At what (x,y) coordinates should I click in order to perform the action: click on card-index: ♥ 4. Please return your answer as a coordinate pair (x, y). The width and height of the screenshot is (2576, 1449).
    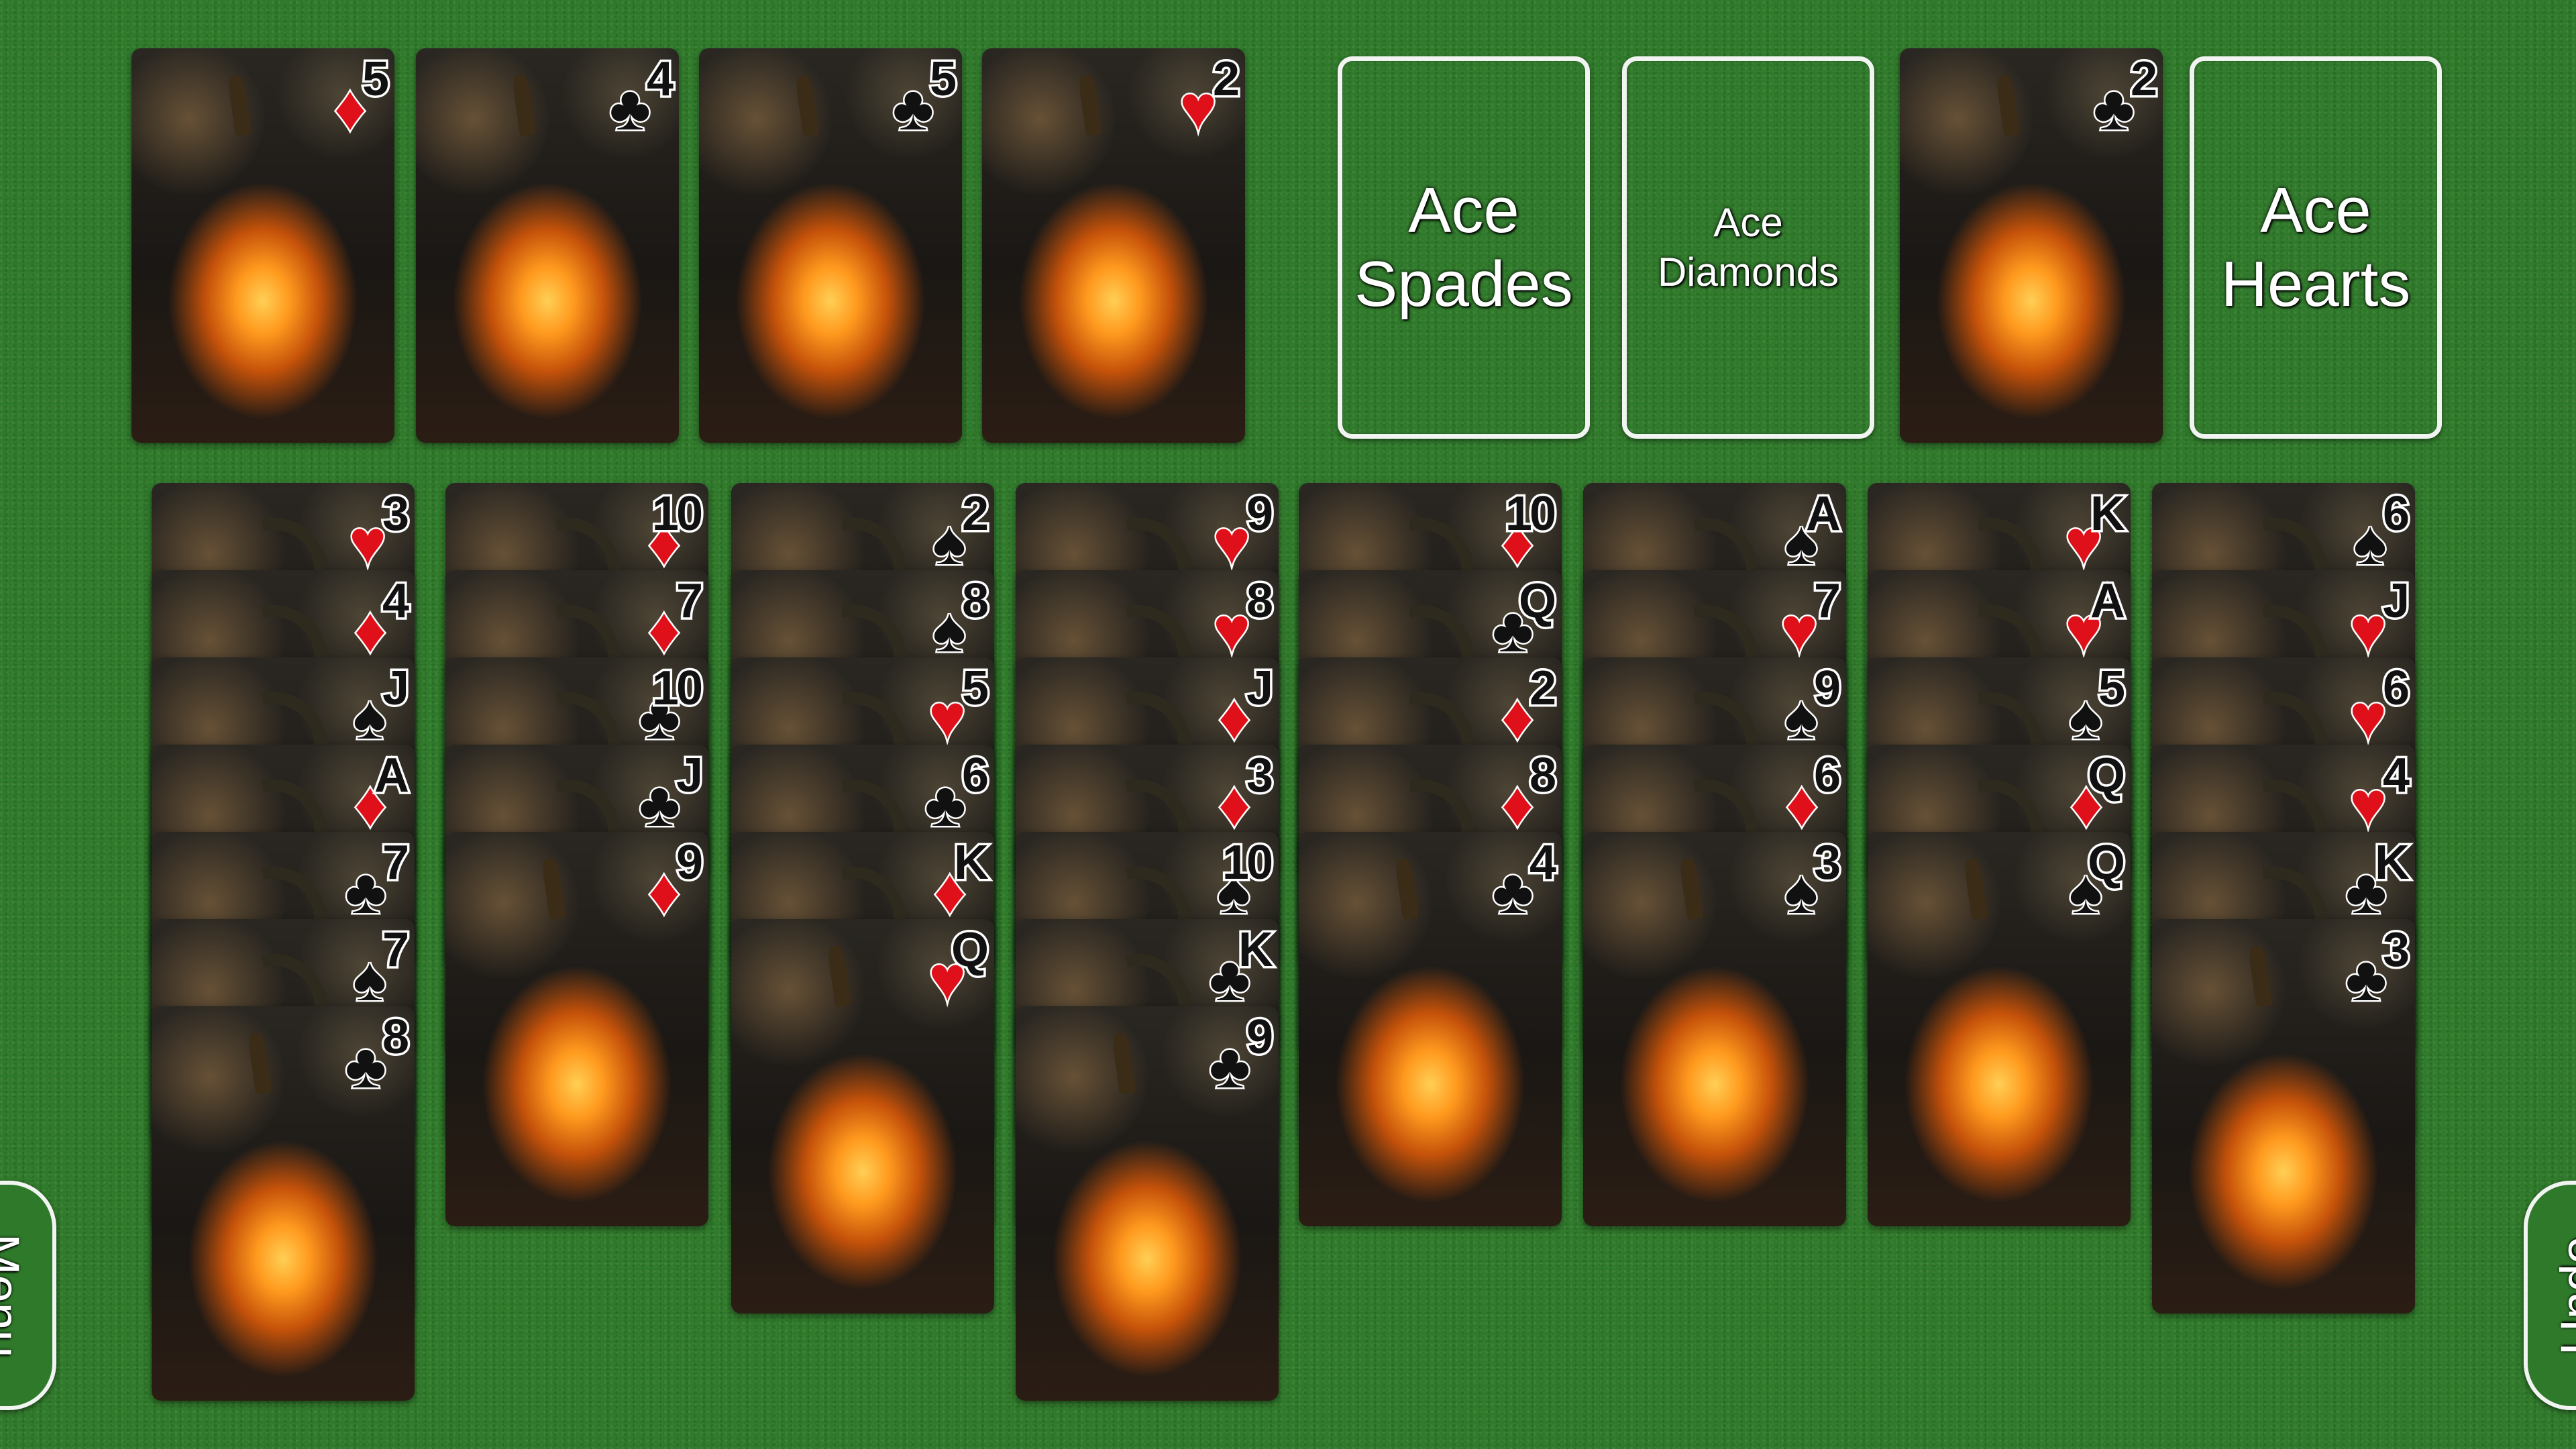
    Looking at the image, I should click on (2374, 793).